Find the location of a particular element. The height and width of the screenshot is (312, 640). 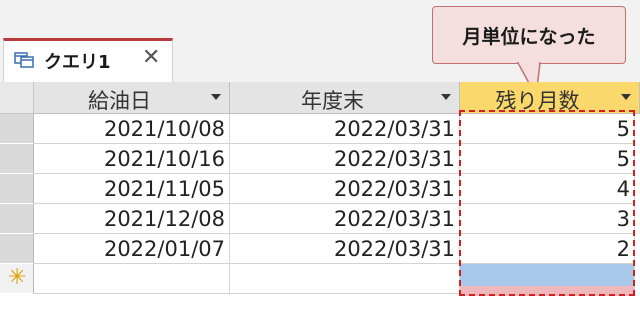

cell-remaining-months: 3 is located at coordinates (547, 219).